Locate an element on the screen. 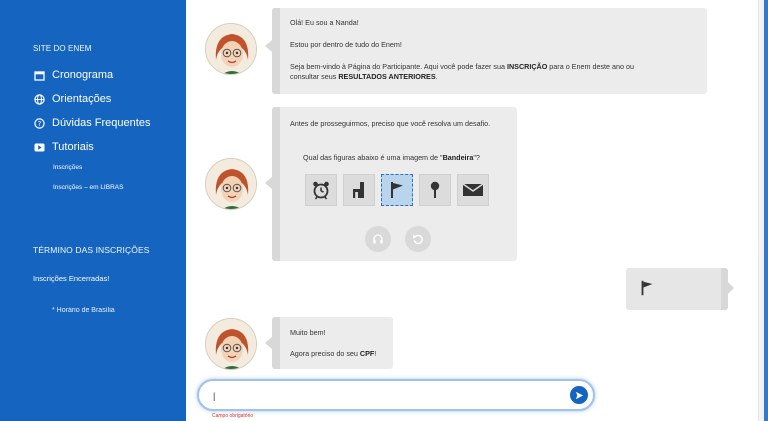 Image resolution: width=768 pixels, height=421 pixels. captcha-option-envelope is located at coordinates (473, 190).